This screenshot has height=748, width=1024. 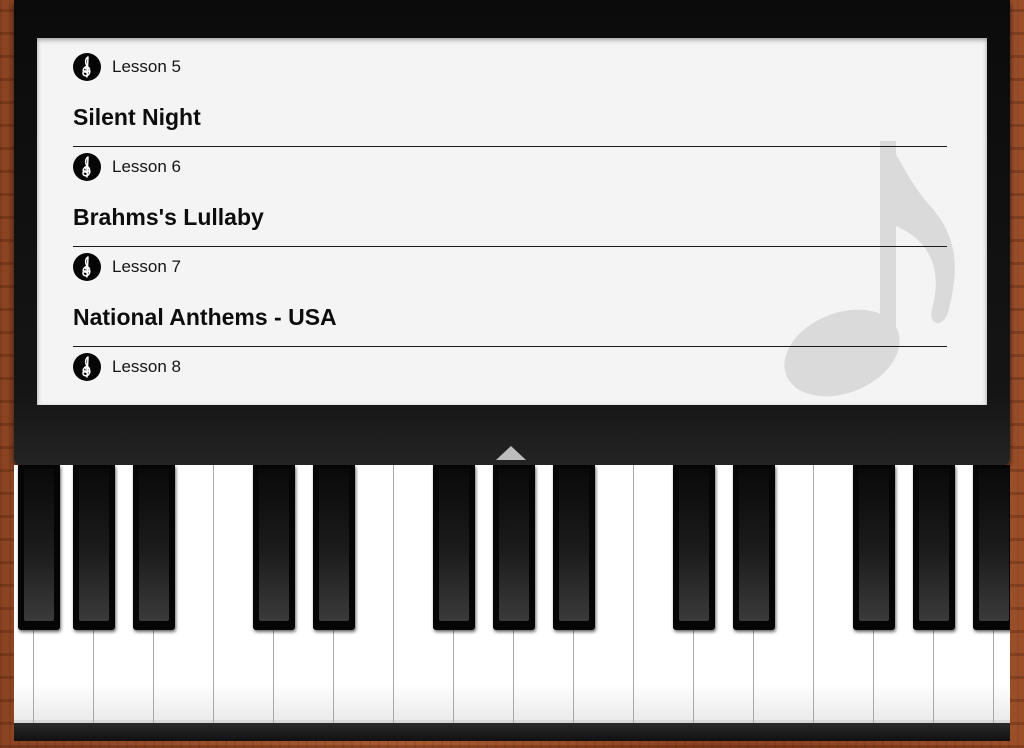 What do you see at coordinates (146, 366) in the screenshot?
I see `lesson-number: Lesson 8` at bounding box center [146, 366].